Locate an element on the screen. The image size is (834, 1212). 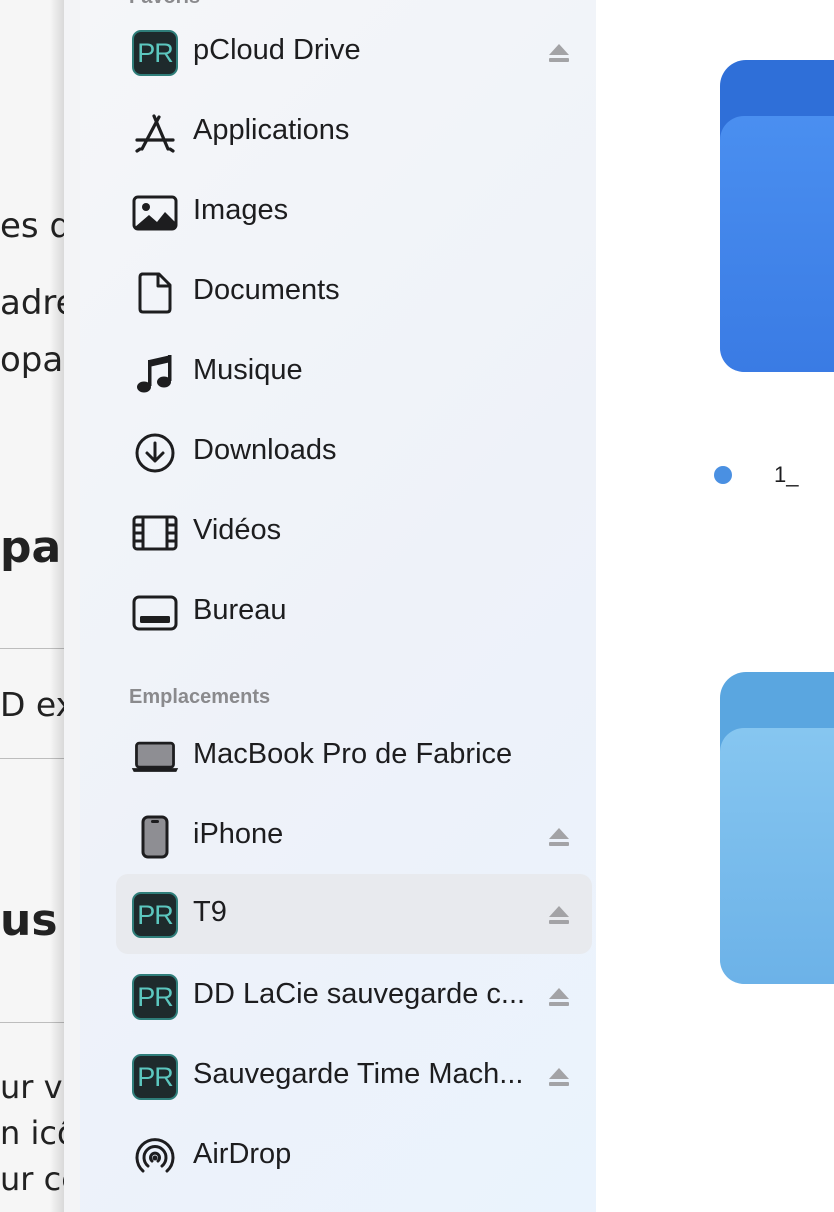
sidebar-item-pcloud-drive: PR pCloud Drive is located at coordinates (354, 52).